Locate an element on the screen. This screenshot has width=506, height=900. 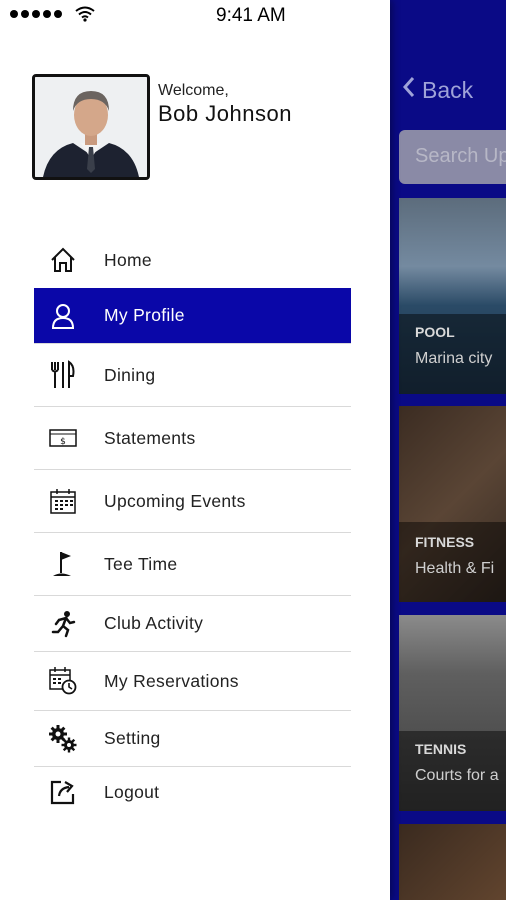
back-button: Back is located at coordinates (437, 90).